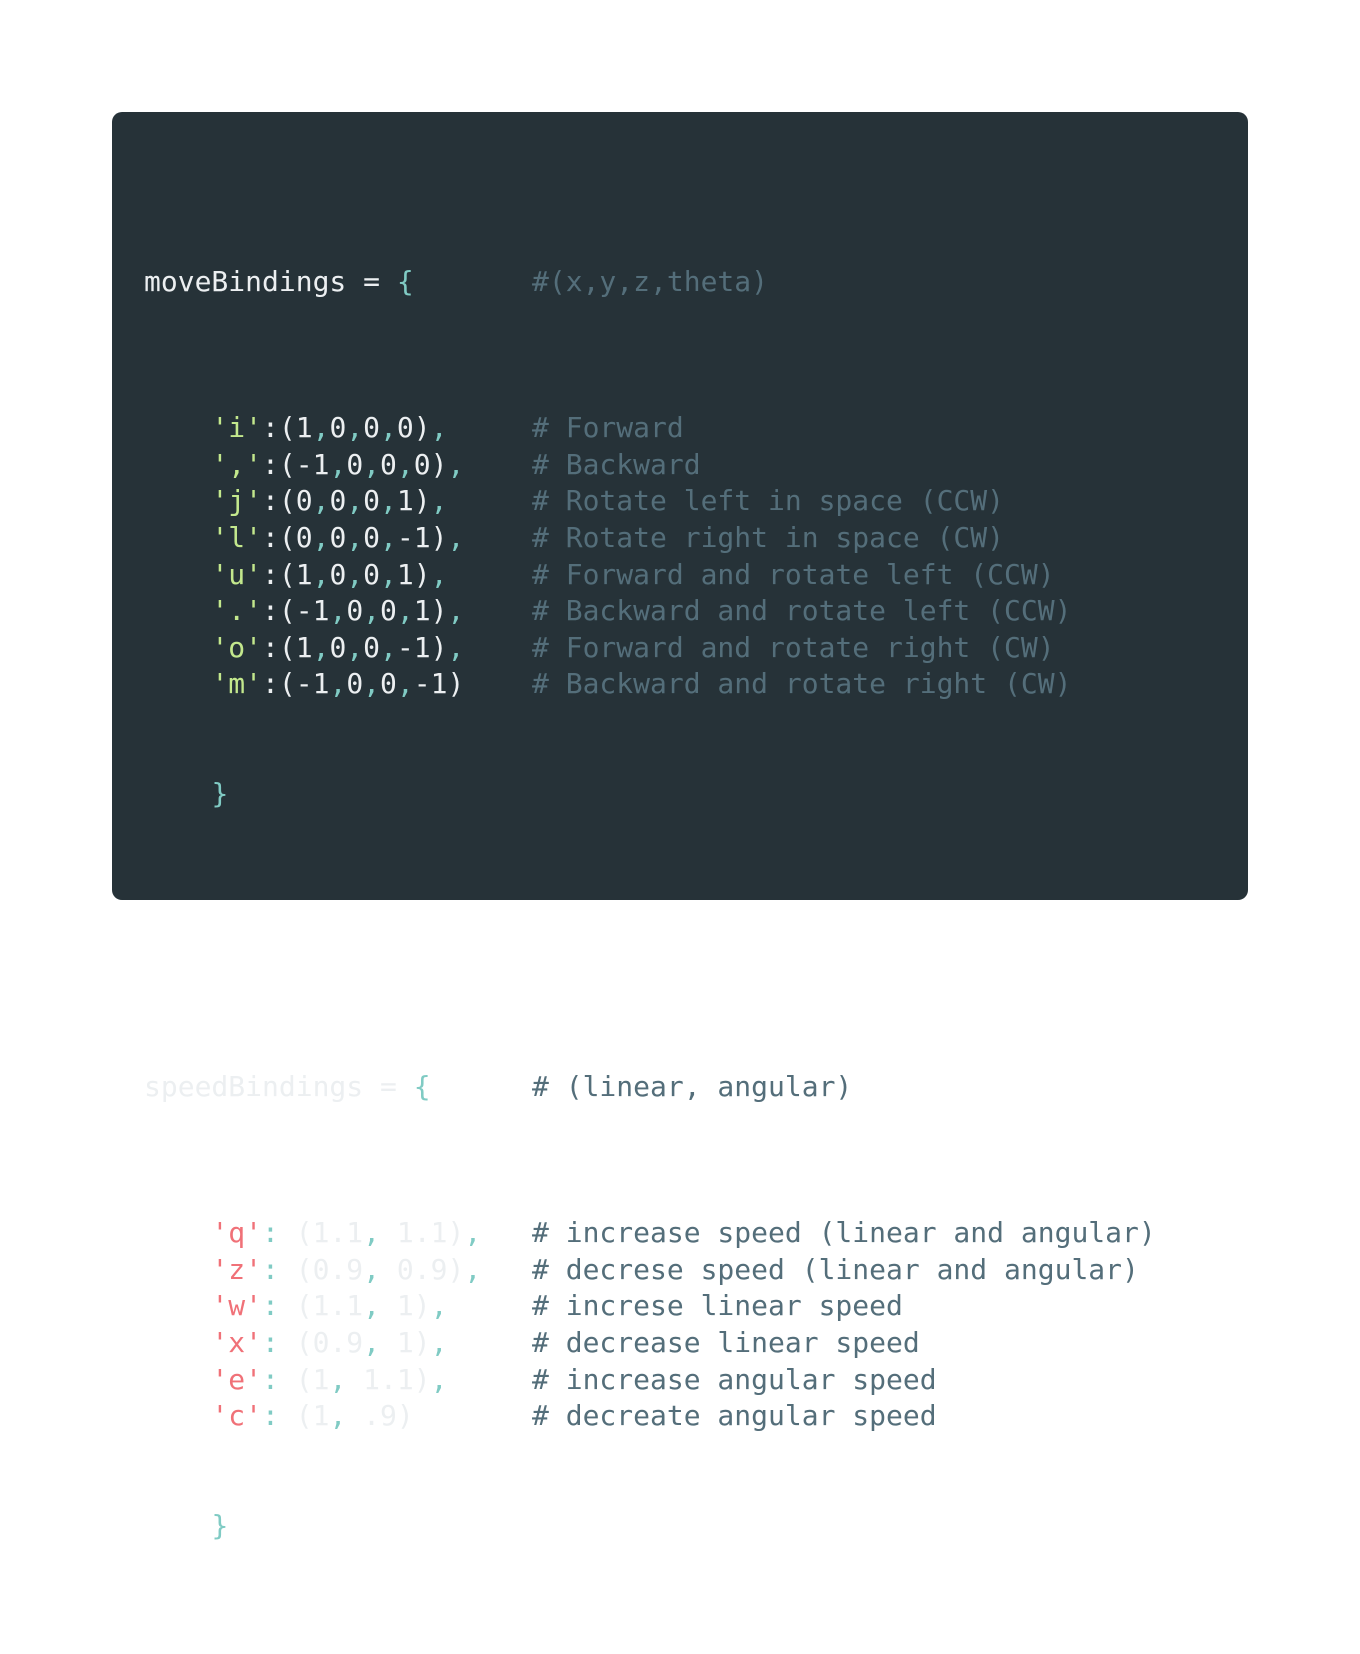 Image resolution: width=1360 pixels, height=1654 pixels. I want to click on move-binding-line: 'i':(1,0,0,0), # Forward, so click(413, 428).